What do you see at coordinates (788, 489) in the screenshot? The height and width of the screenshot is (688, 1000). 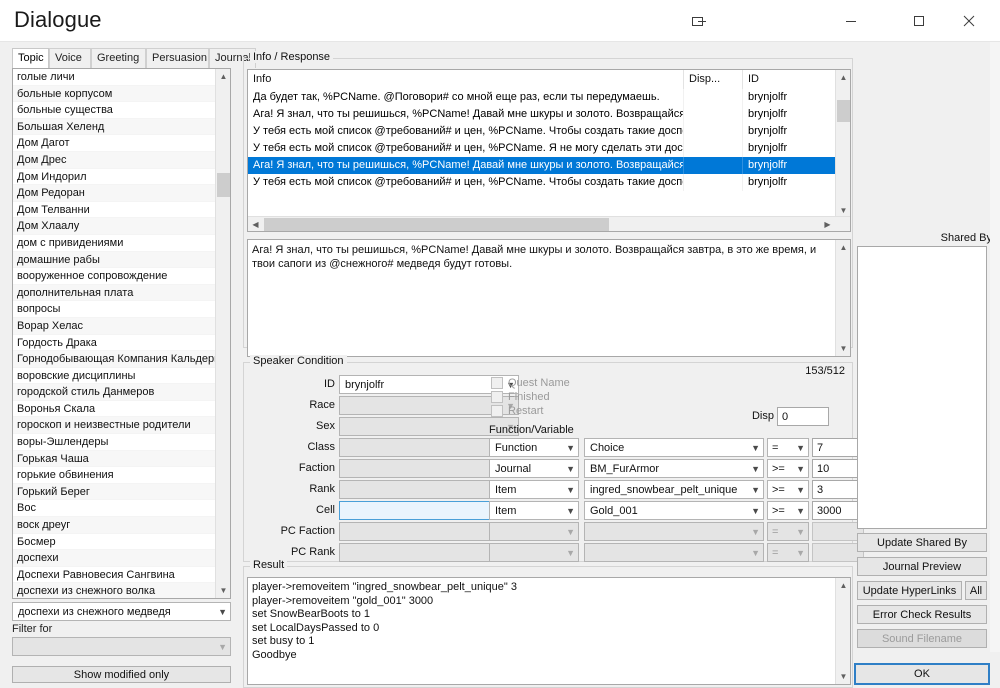 I see `fv-operator-combo-2: >= ▼` at bounding box center [788, 489].